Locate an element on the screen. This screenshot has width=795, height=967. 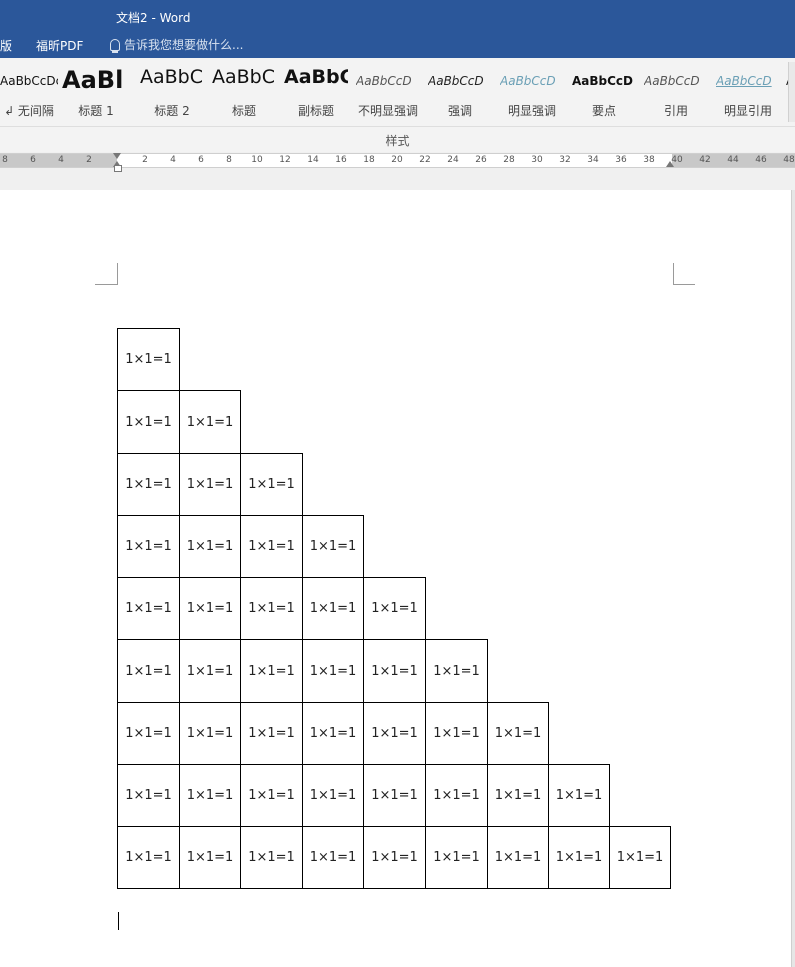
style-tile: AaBbCcDc ↲ 无间隔 is located at coordinates (29, 90).